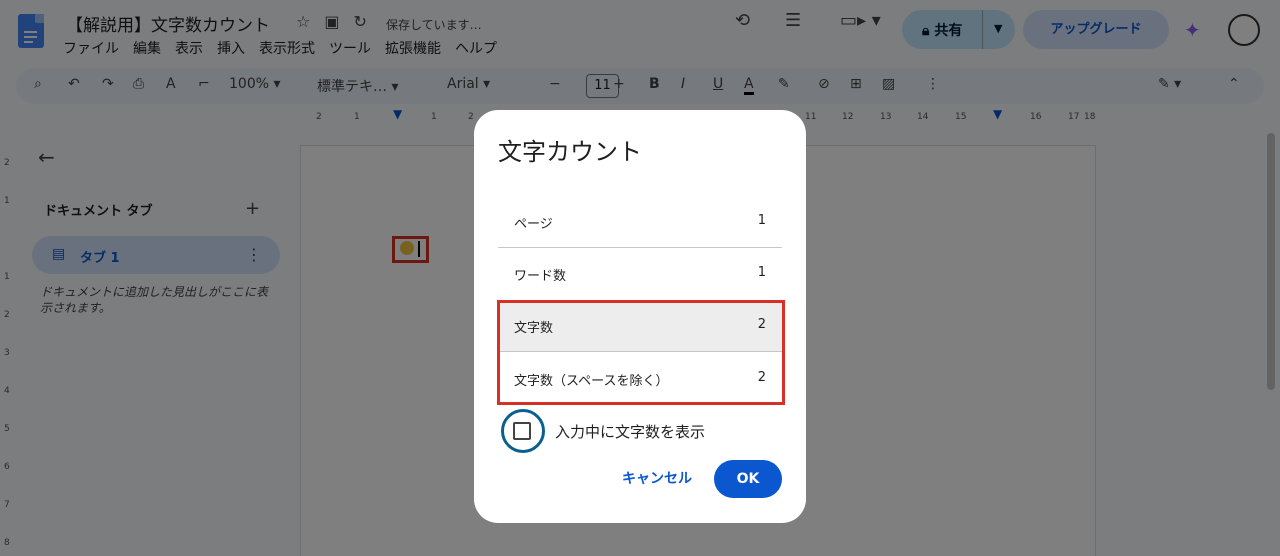  Describe the element at coordinates (641, 352) in the screenshot. I see `character-count-highlight-frame` at that location.